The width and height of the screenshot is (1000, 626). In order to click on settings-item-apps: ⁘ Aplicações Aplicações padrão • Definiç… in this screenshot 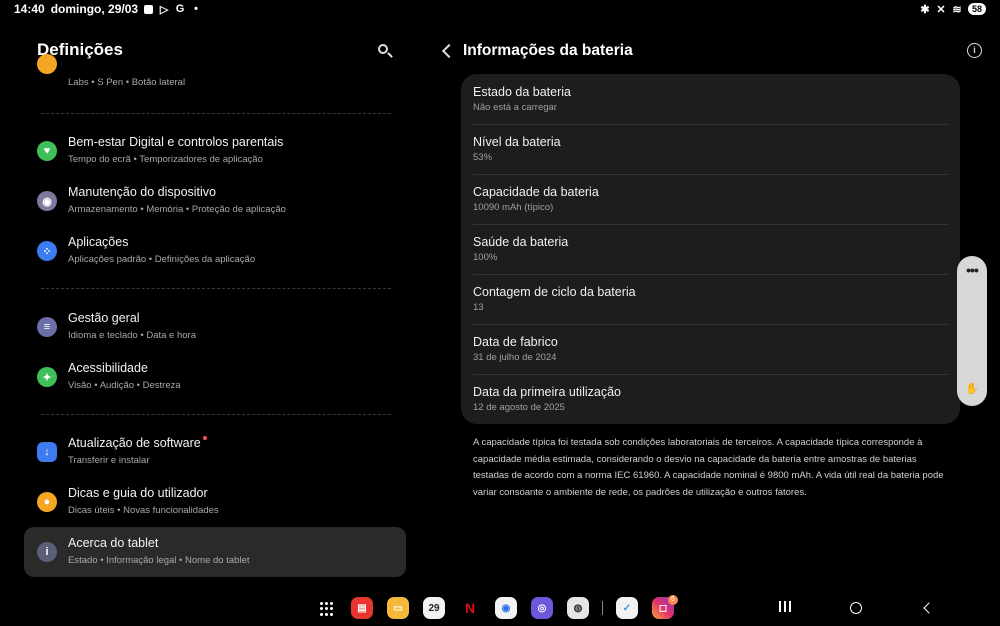, I will do `click(215, 250)`.